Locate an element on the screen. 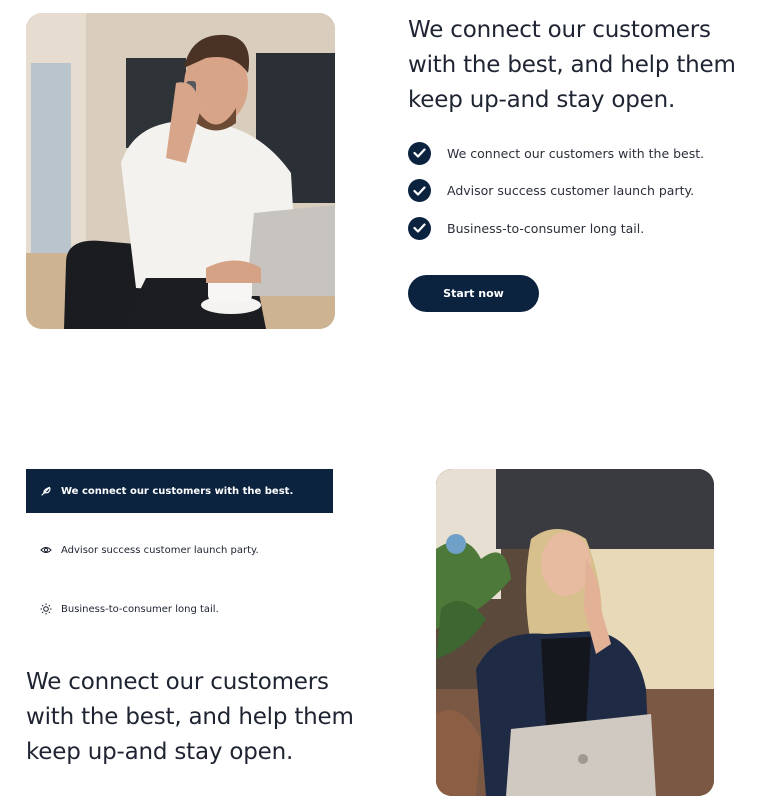  tab-connect-customers: We connect our customers with the best. is located at coordinates (179, 491).